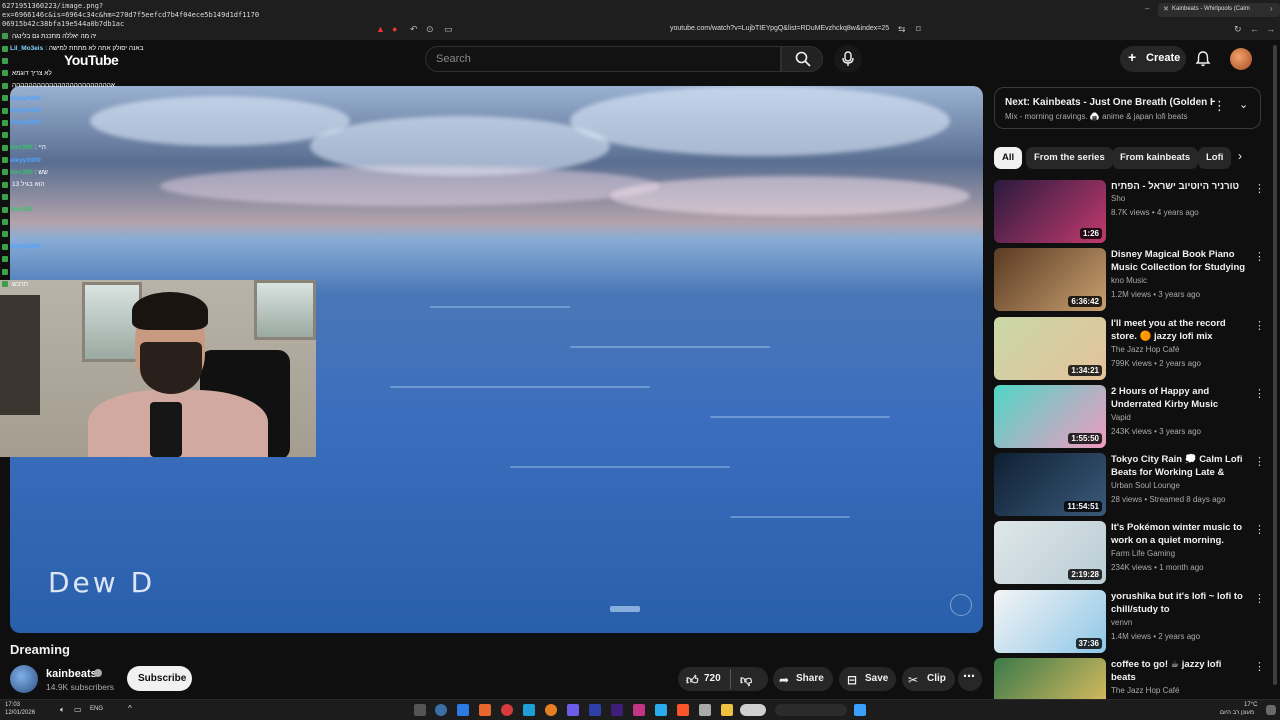 The height and width of the screenshot is (720, 1280). Describe the element at coordinates (1275, 365) in the screenshot. I see `scrollbar` at that location.